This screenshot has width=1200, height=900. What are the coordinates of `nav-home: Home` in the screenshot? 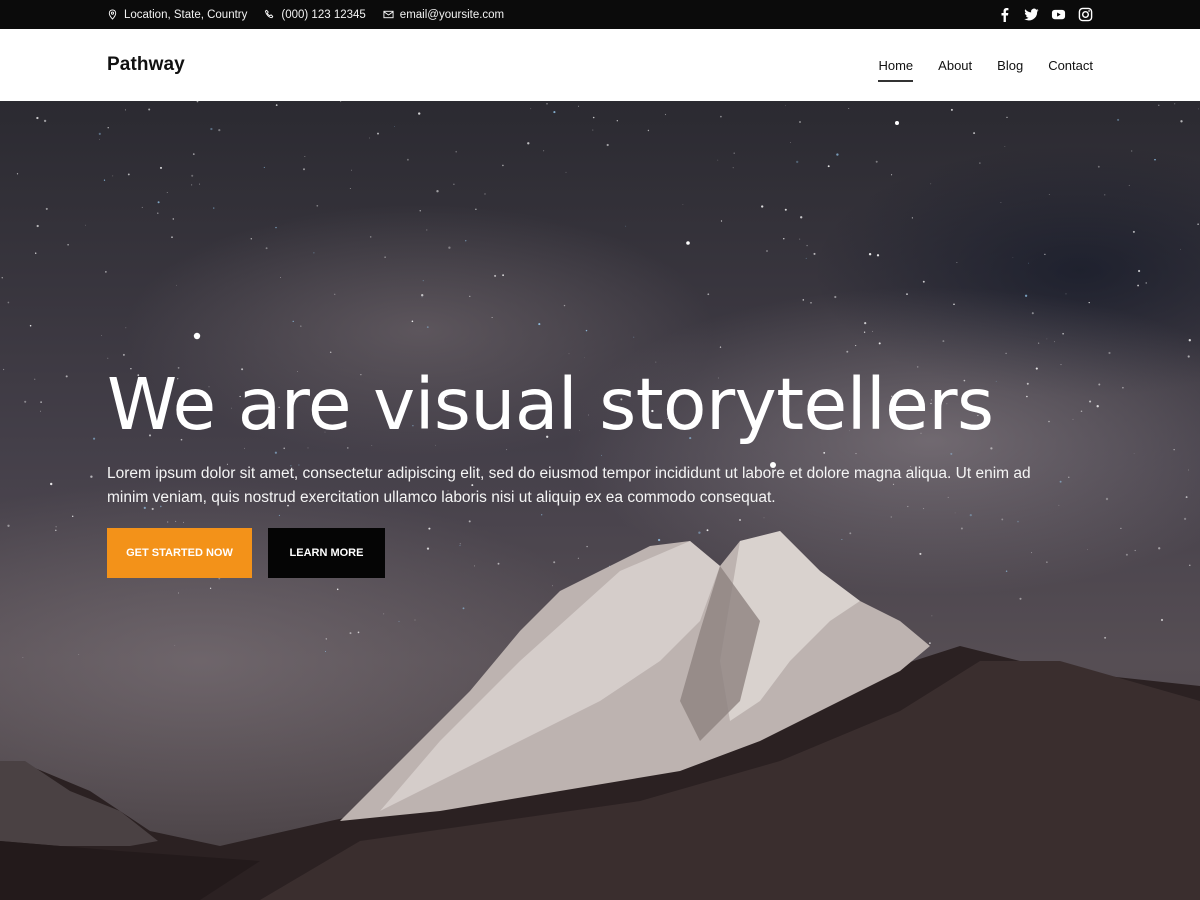 It's located at (895, 65).